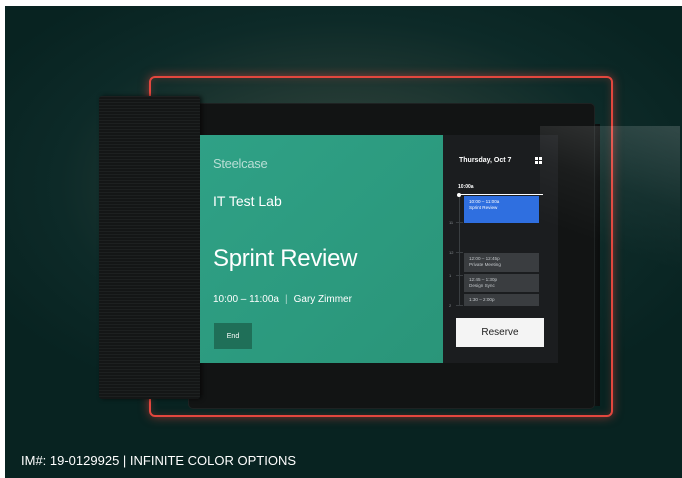  What do you see at coordinates (501, 194) in the screenshot?
I see `now-indicator-line` at bounding box center [501, 194].